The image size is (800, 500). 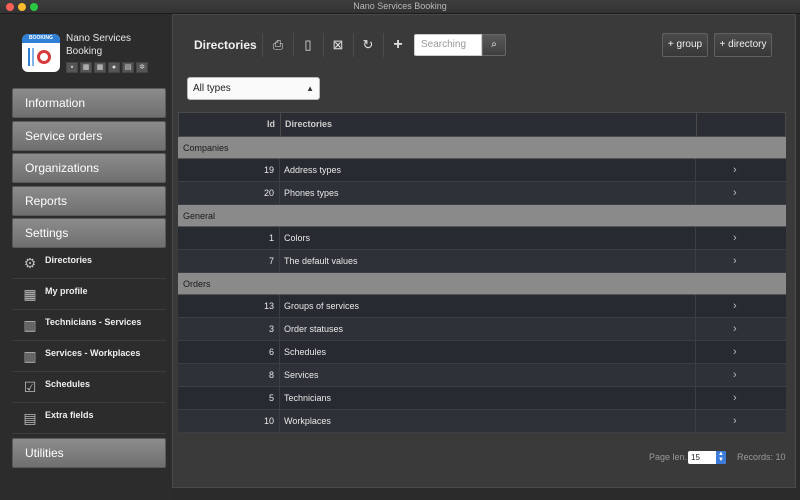 I want to click on menu-settings-button: Settings, so click(x=89, y=233).